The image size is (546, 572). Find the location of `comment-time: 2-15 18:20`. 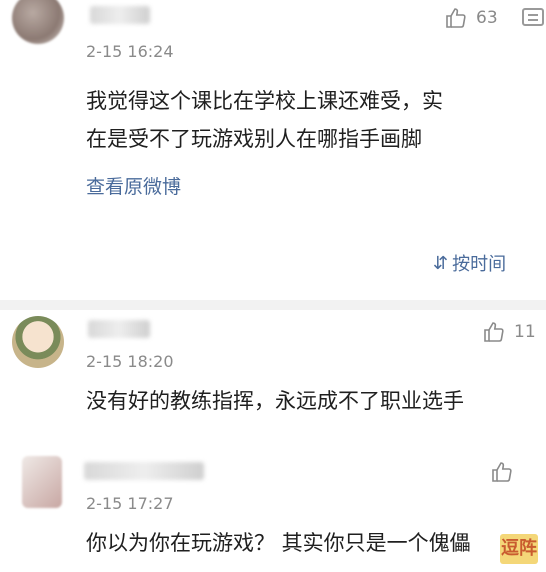

comment-time: 2-15 18:20 is located at coordinates (130, 361).